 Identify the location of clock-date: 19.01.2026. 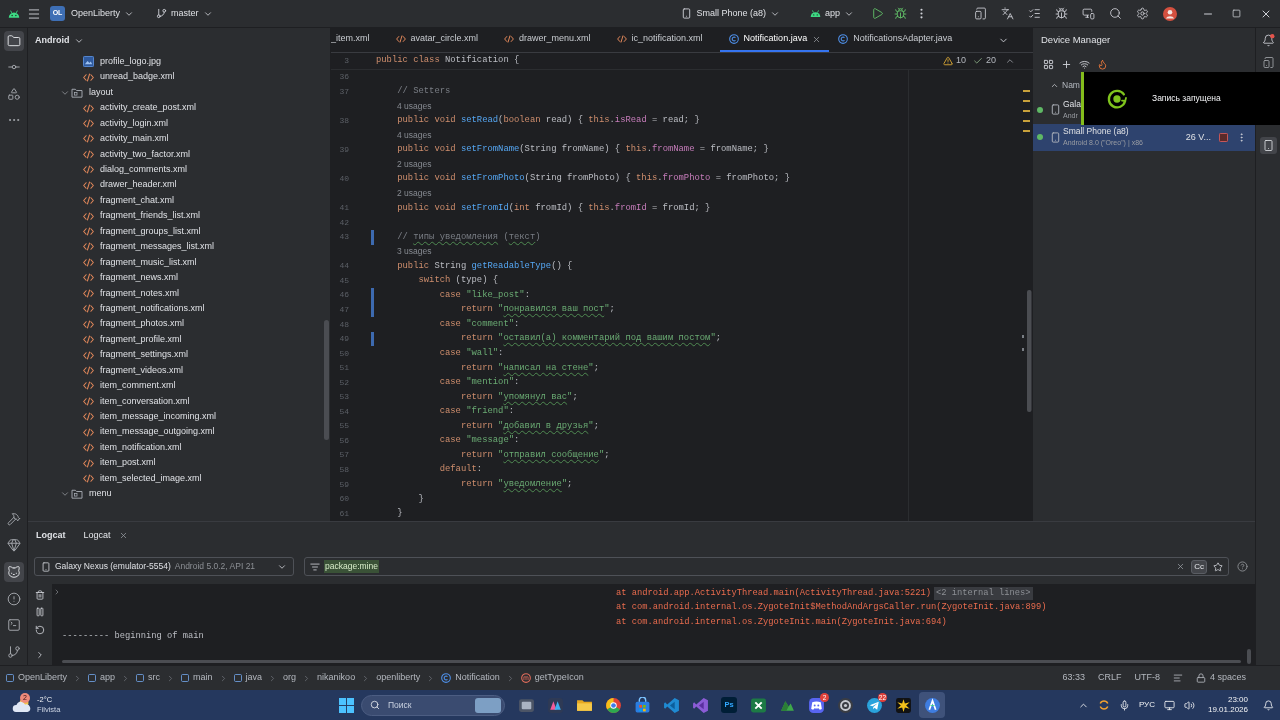
(1227, 710).